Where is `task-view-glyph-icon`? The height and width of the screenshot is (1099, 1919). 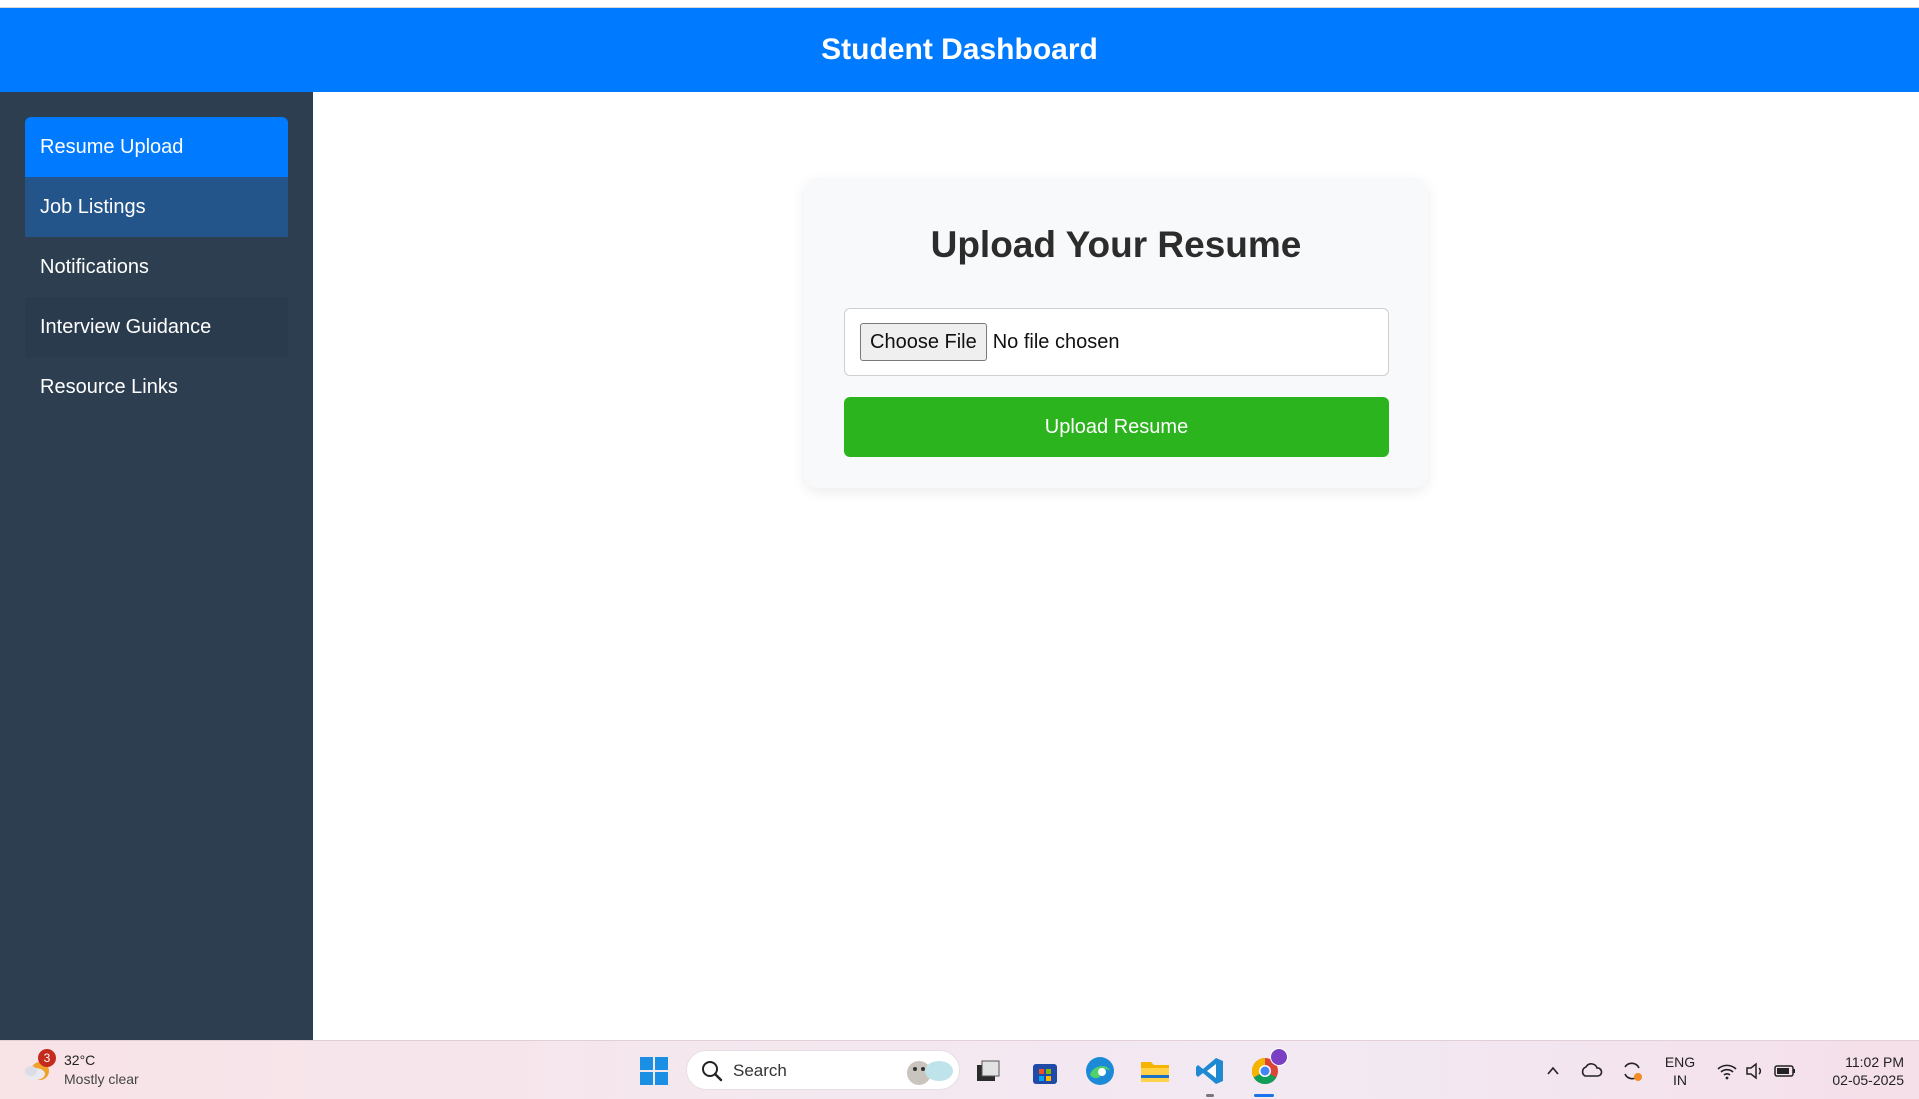
task-view-glyph-icon is located at coordinates (988, 1070).